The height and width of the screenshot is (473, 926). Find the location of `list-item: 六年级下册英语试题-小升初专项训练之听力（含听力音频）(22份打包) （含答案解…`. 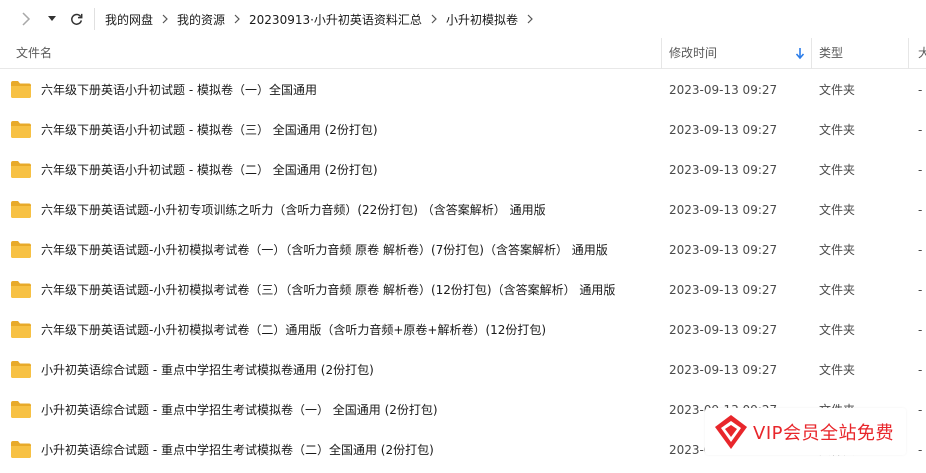

list-item: 六年级下册英语试题-小升初专项训练之听力（含听力音频）(22份打包) （含答案解… is located at coordinates (463, 210).